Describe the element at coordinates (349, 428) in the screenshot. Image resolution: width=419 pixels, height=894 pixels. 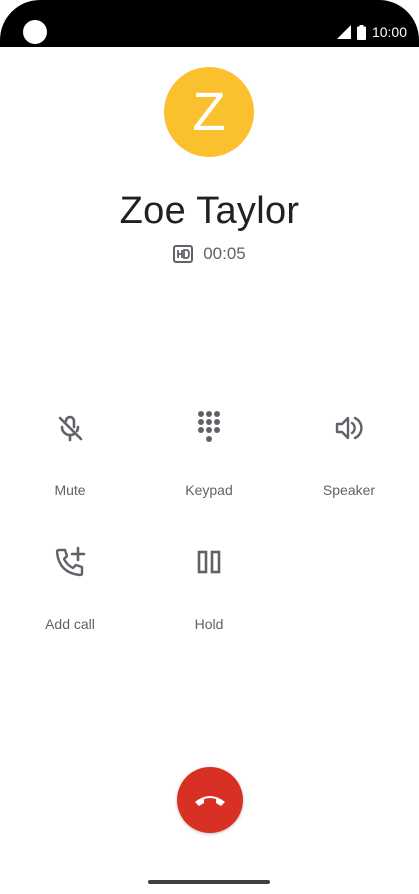
I see `volume-icon` at that location.